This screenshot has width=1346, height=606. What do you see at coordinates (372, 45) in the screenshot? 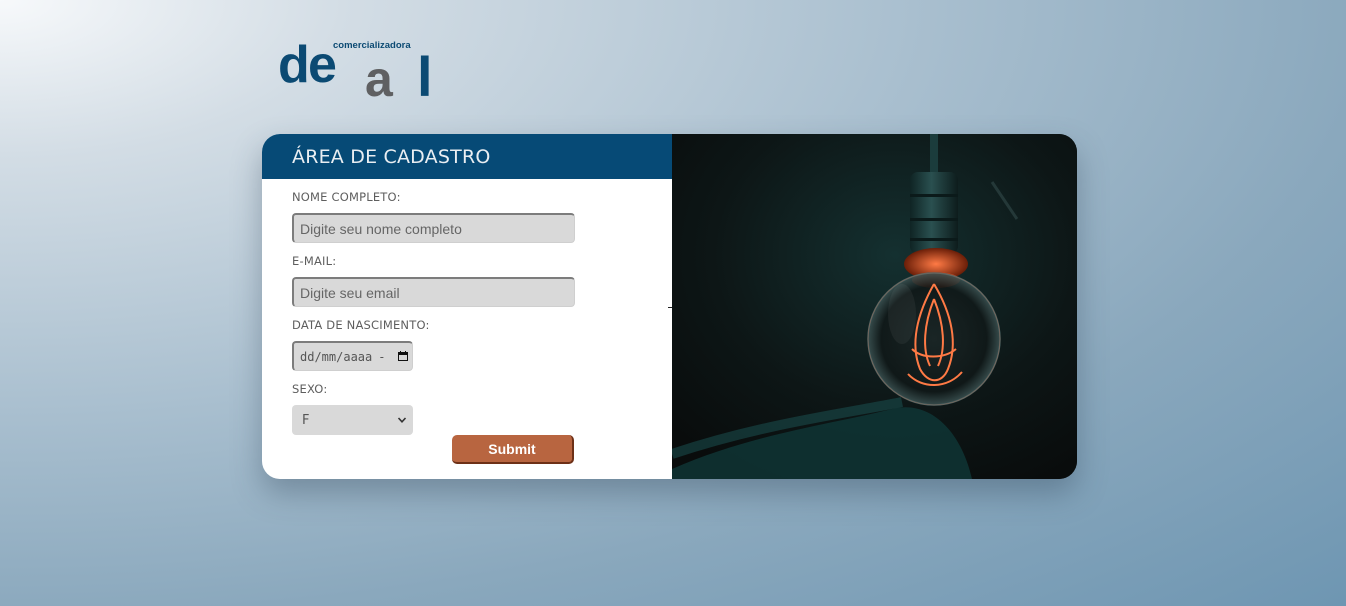
I see `logo-tagline: comercializadora` at bounding box center [372, 45].